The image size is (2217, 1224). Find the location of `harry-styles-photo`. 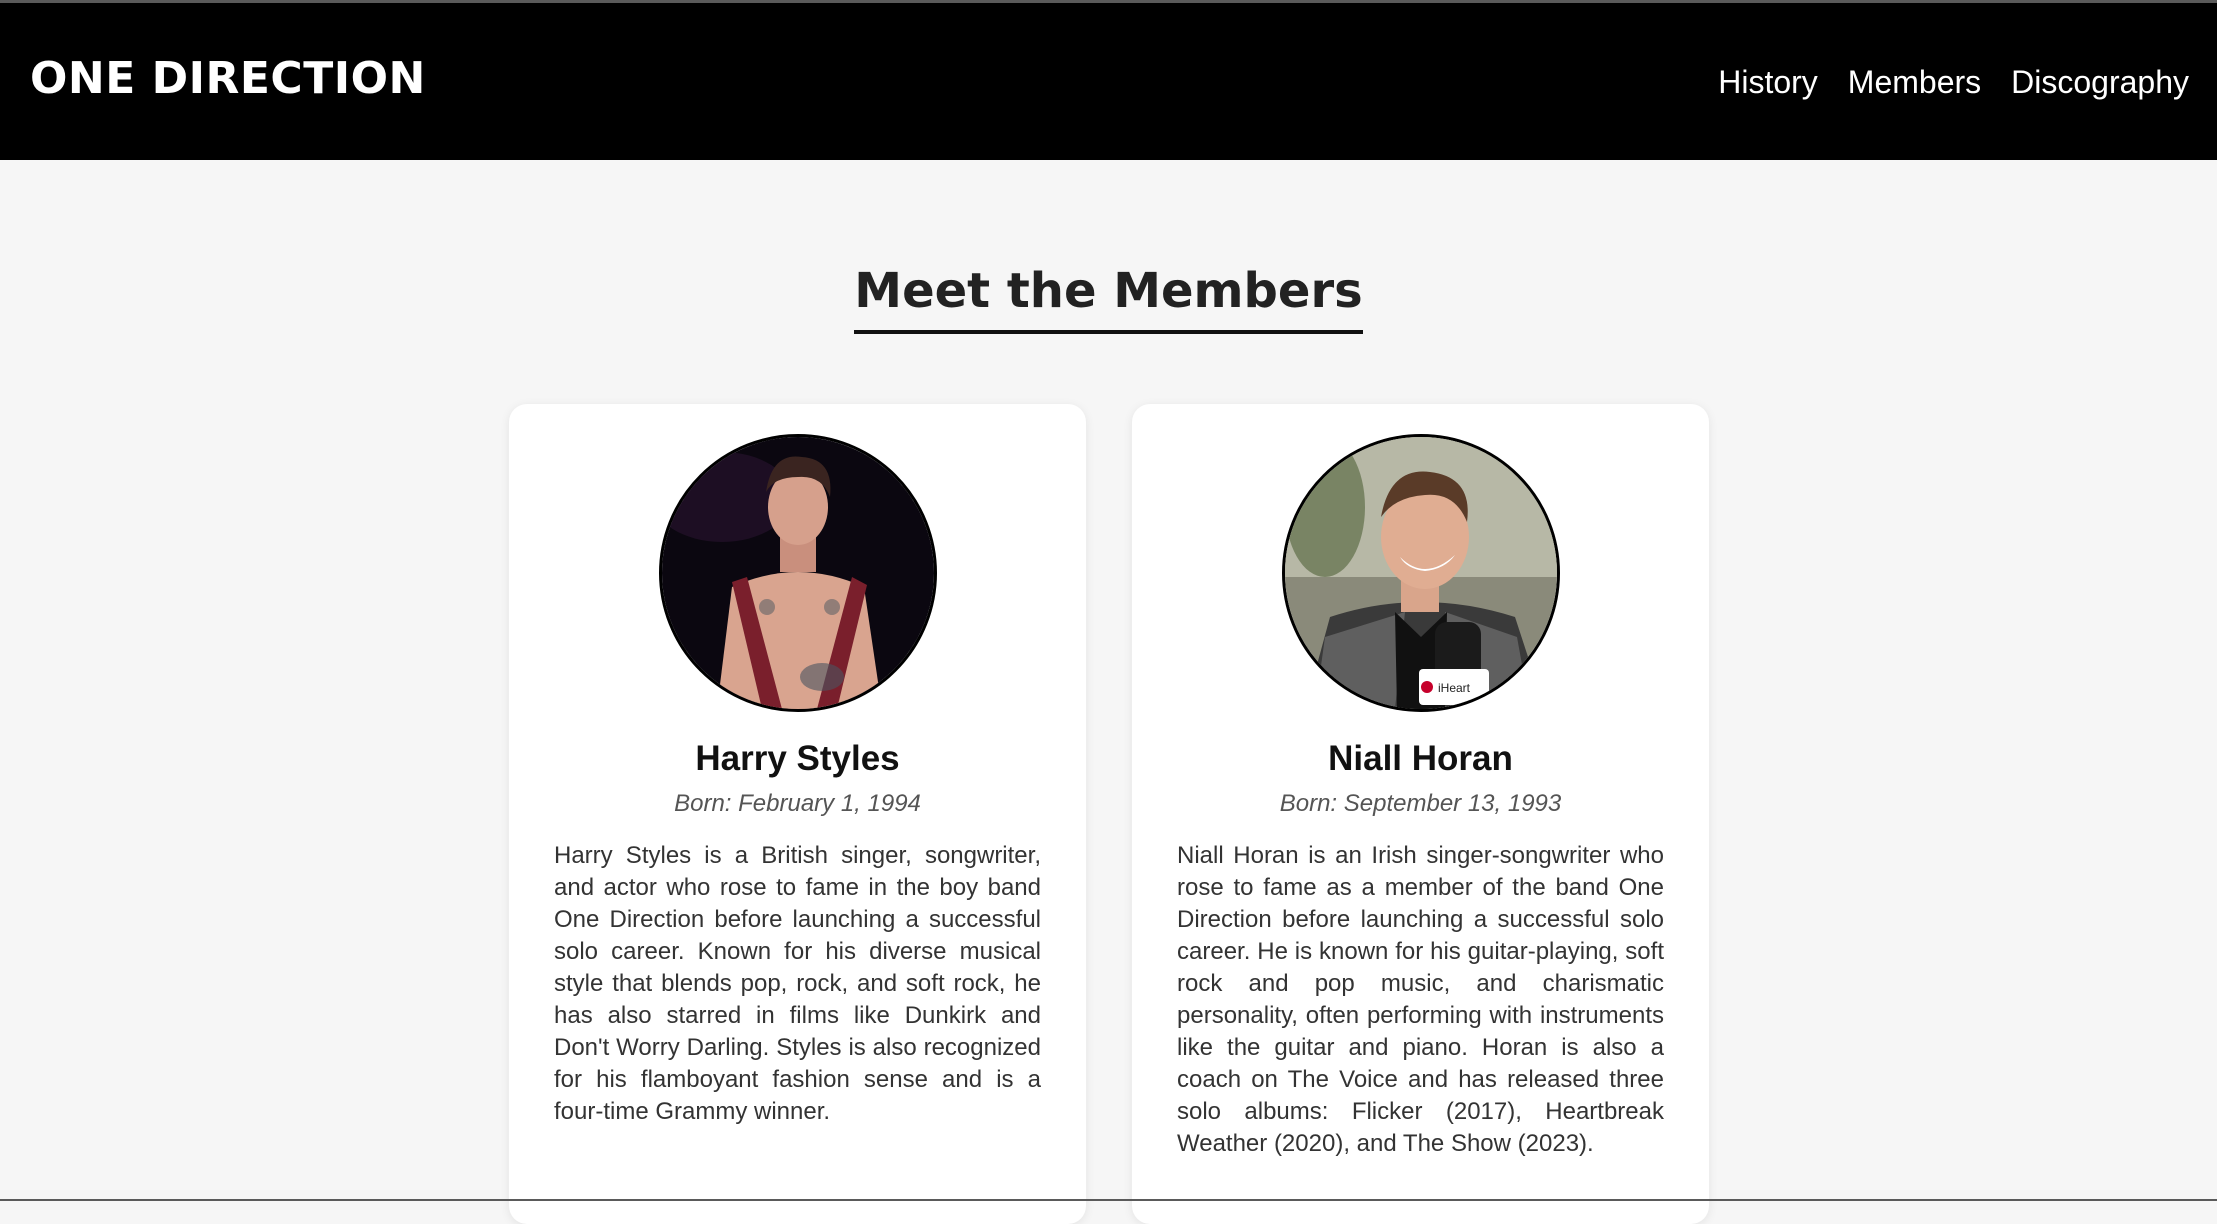

harry-styles-photo is located at coordinates (798, 573).